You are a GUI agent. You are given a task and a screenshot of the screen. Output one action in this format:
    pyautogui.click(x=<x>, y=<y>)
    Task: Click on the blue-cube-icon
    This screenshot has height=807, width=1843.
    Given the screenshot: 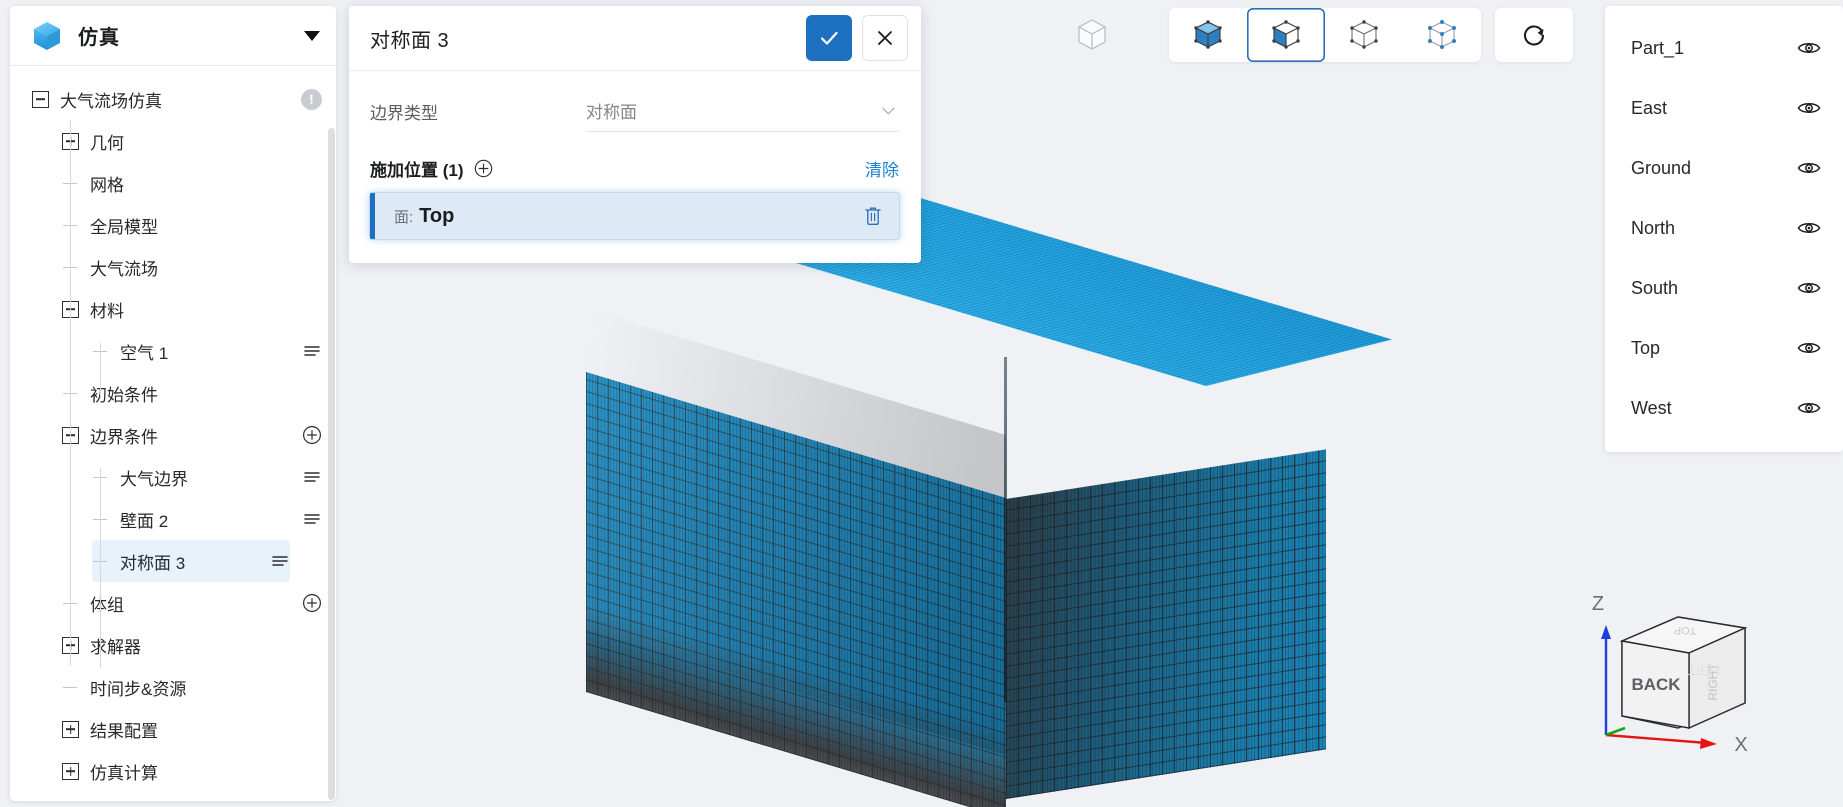 What is the action you would take?
    pyautogui.click(x=47, y=35)
    